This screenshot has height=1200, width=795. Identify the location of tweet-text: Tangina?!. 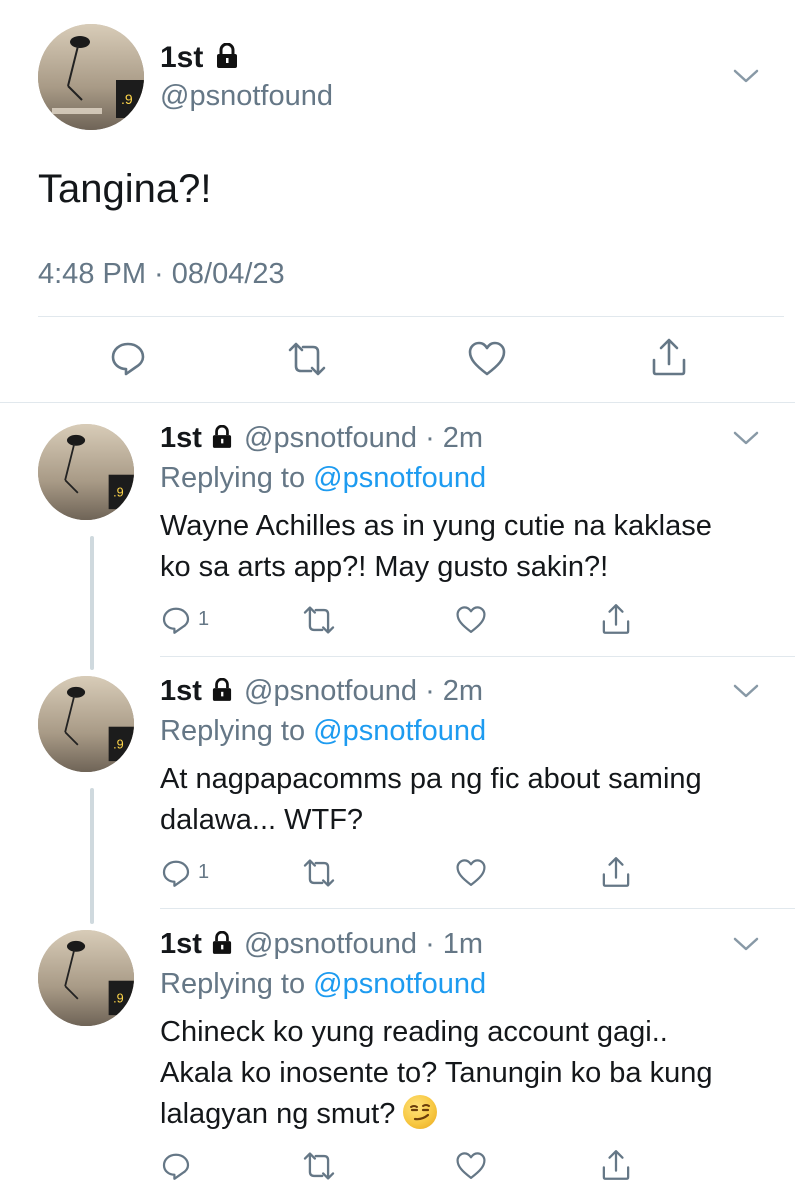
(125, 189).